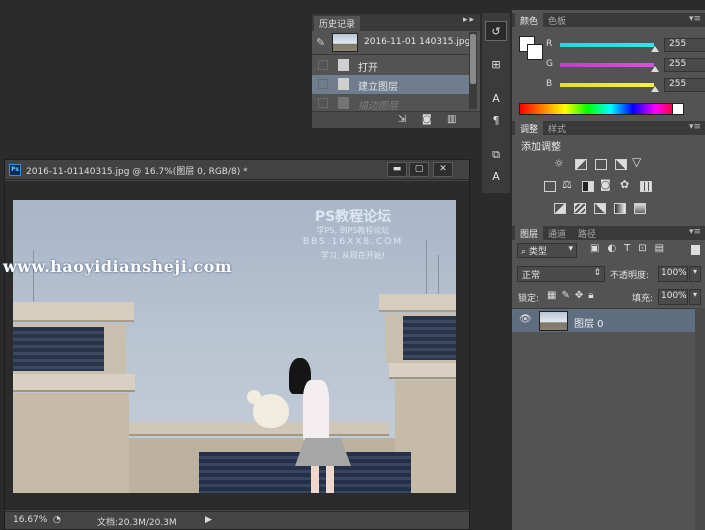 The image size is (705, 530). I want to click on gradient-map-icon, so click(620, 208).